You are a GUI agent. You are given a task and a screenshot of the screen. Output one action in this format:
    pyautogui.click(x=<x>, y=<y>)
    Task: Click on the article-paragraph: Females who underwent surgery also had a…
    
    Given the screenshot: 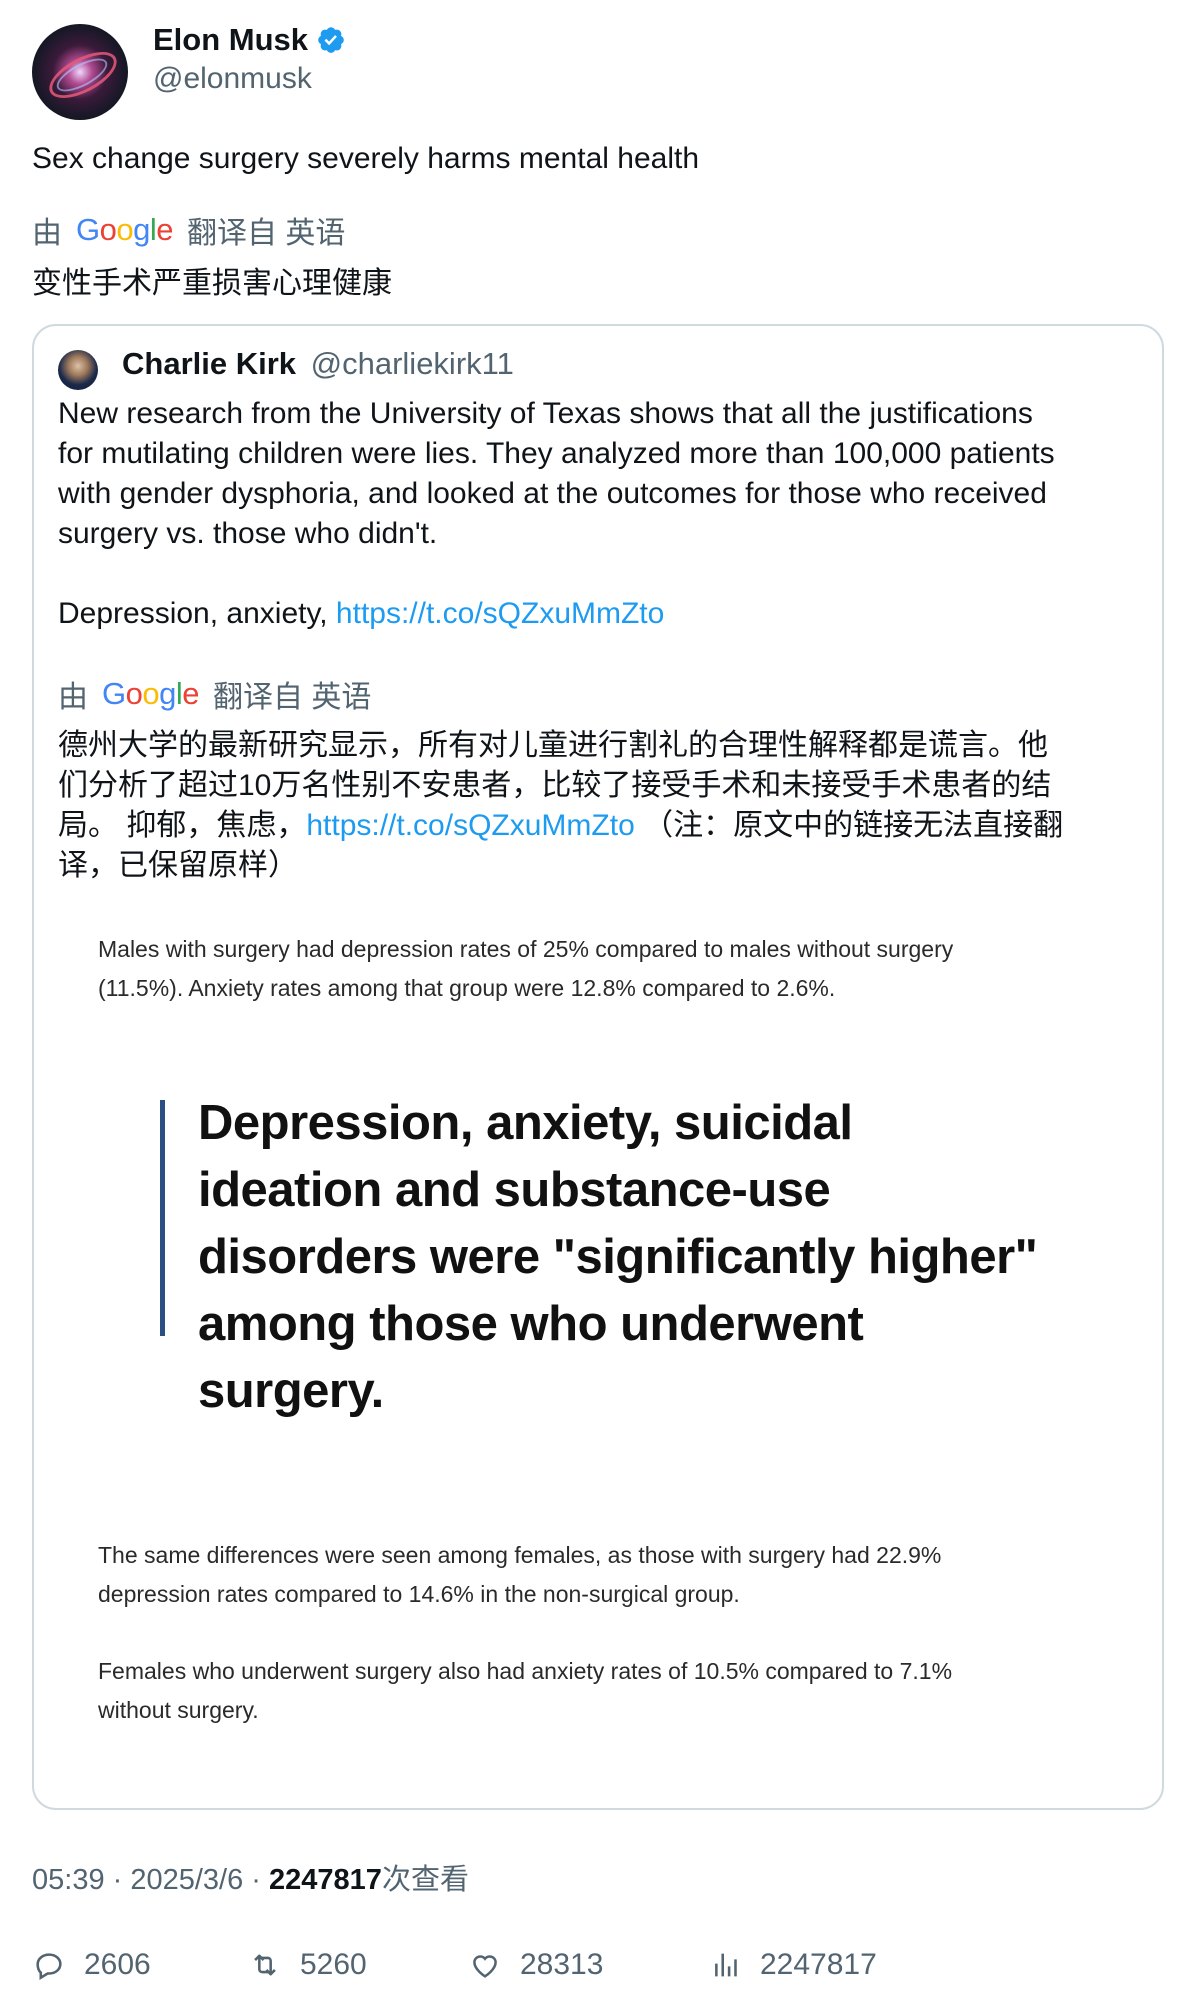 What is the action you would take?
    pyautogui.click(x=525, y=1691)
    